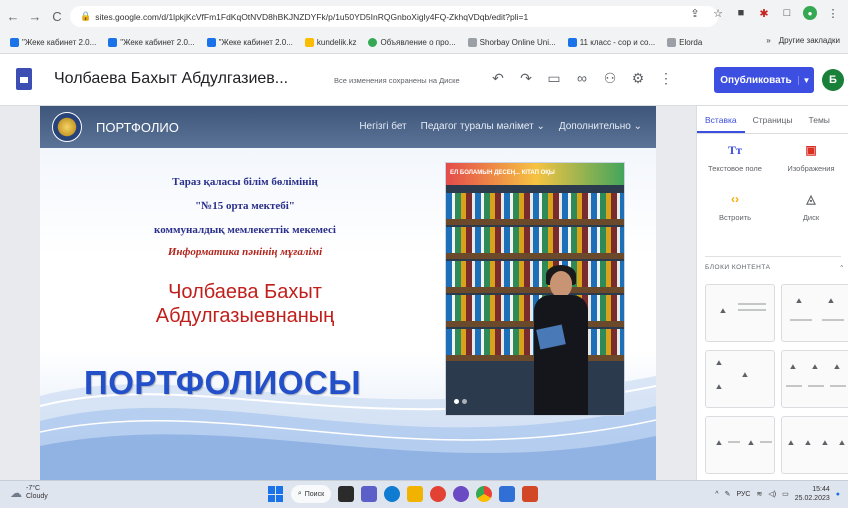 This screenshot has width=848, height=508. I want to click on wifi-icon: ≋, so click(760, 494).